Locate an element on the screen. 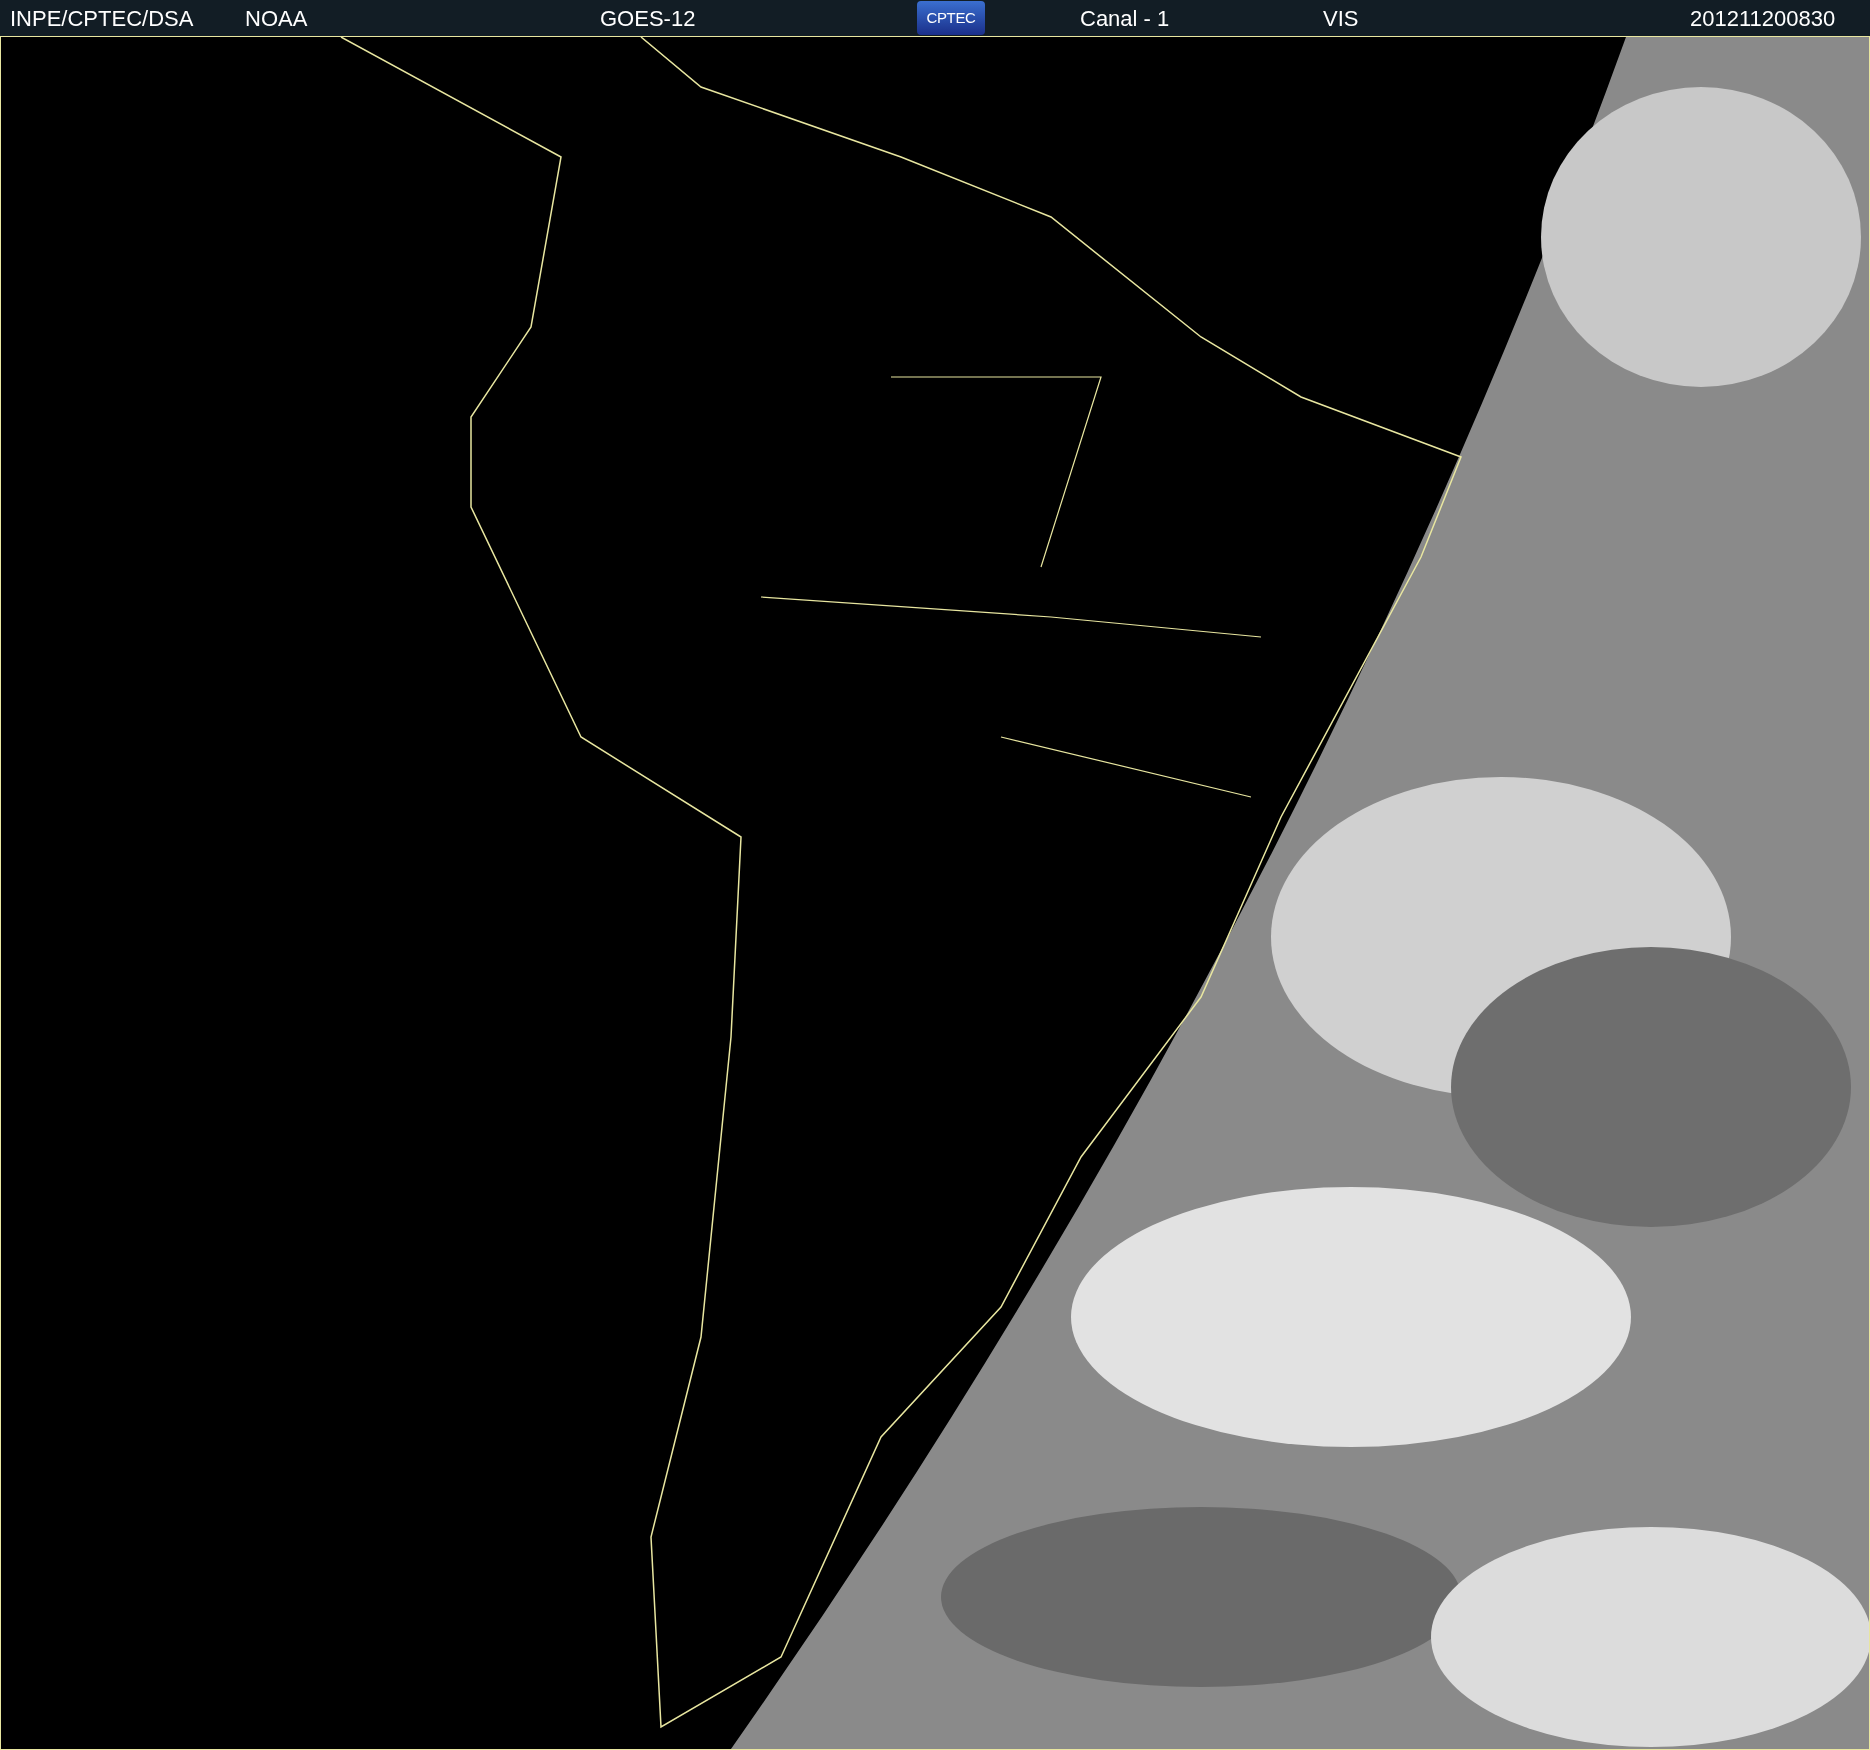 The height and width of the screenshot is (1750, 1870). logo: CPTEC is located at coordinates (951, 18).